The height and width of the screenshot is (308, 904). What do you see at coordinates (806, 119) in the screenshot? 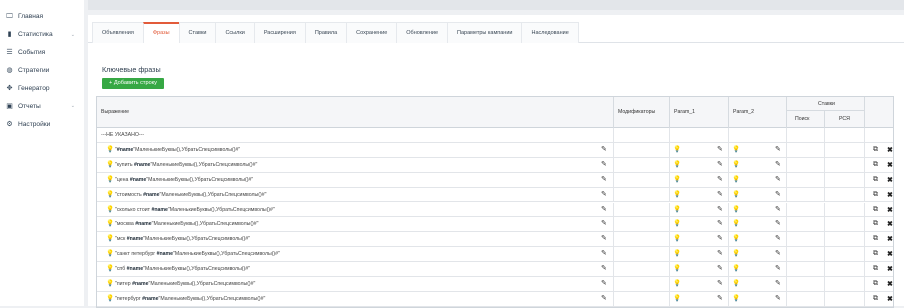
I see `header-search: Поиск` at bounding box center [806, 119].